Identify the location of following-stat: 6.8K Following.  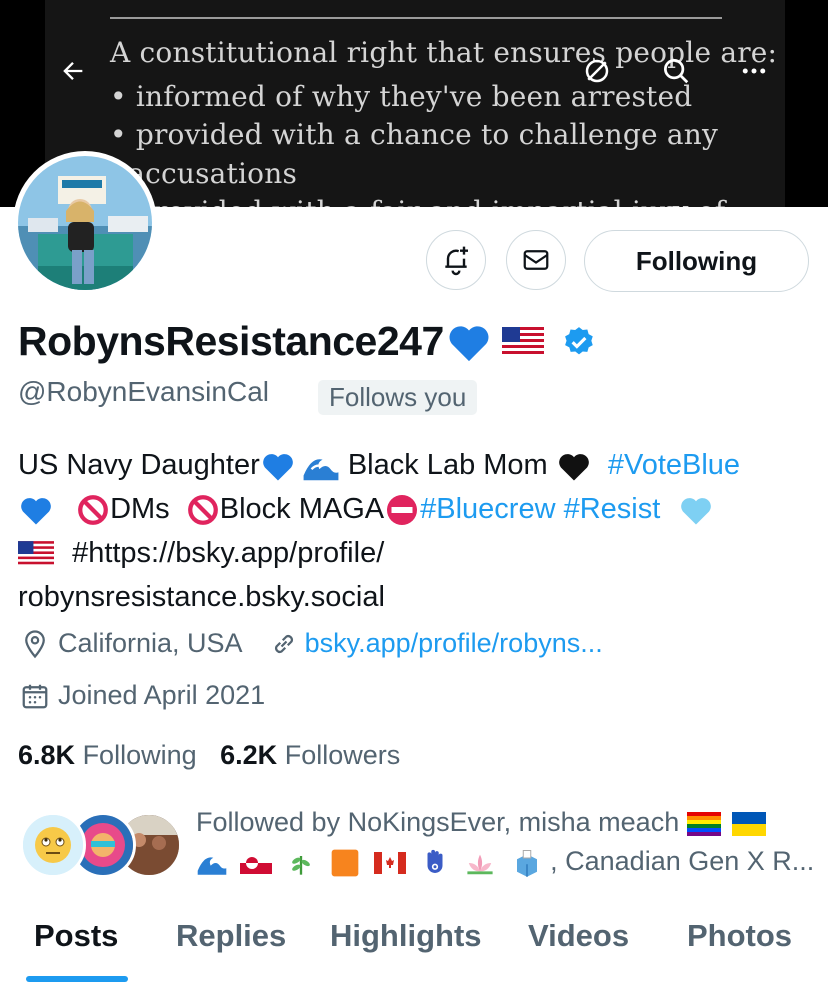
(107, 755).